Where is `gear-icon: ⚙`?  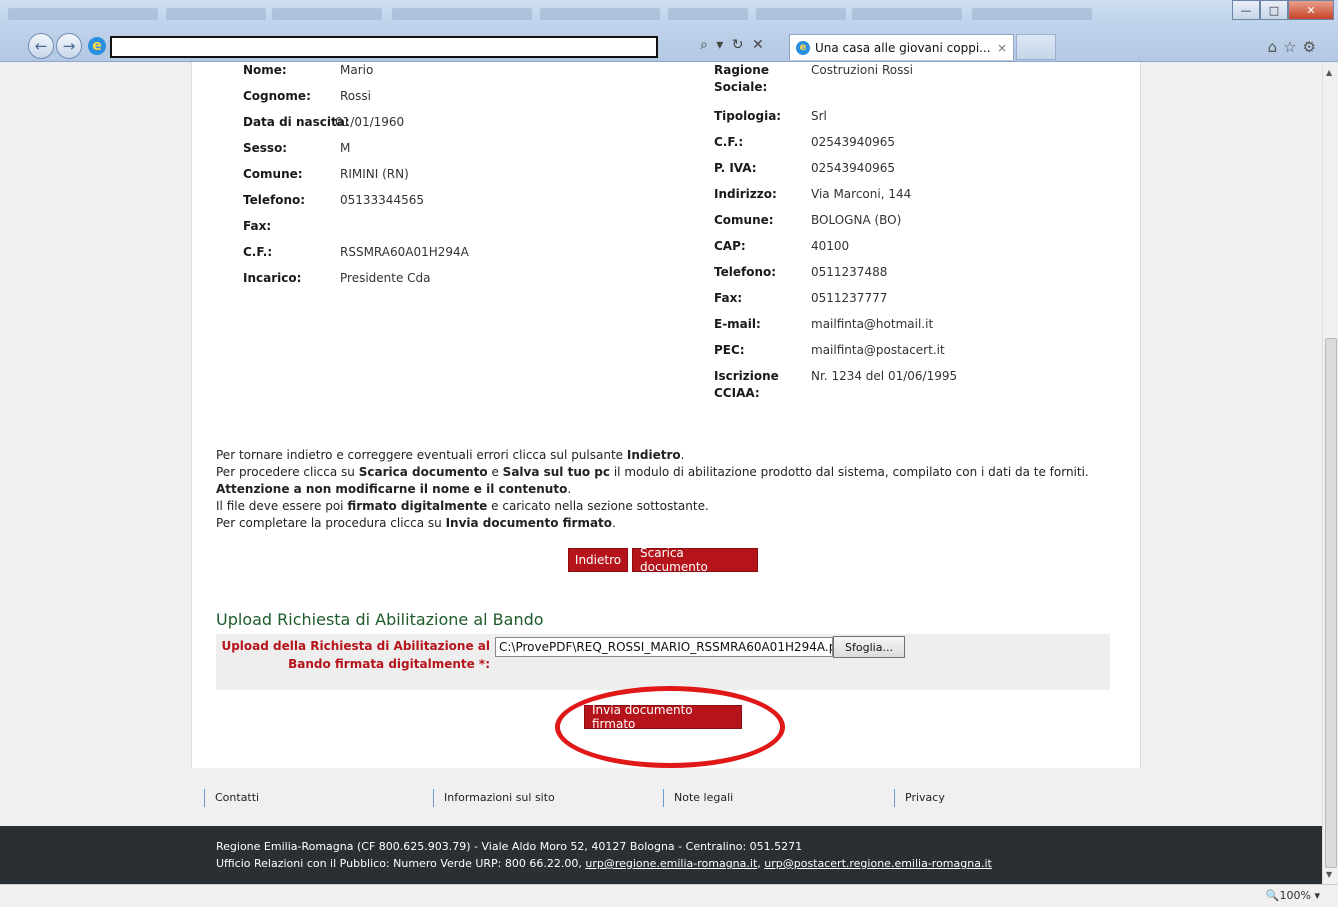
gear-icon: ⚙ is located at coordinates (1312, 47).